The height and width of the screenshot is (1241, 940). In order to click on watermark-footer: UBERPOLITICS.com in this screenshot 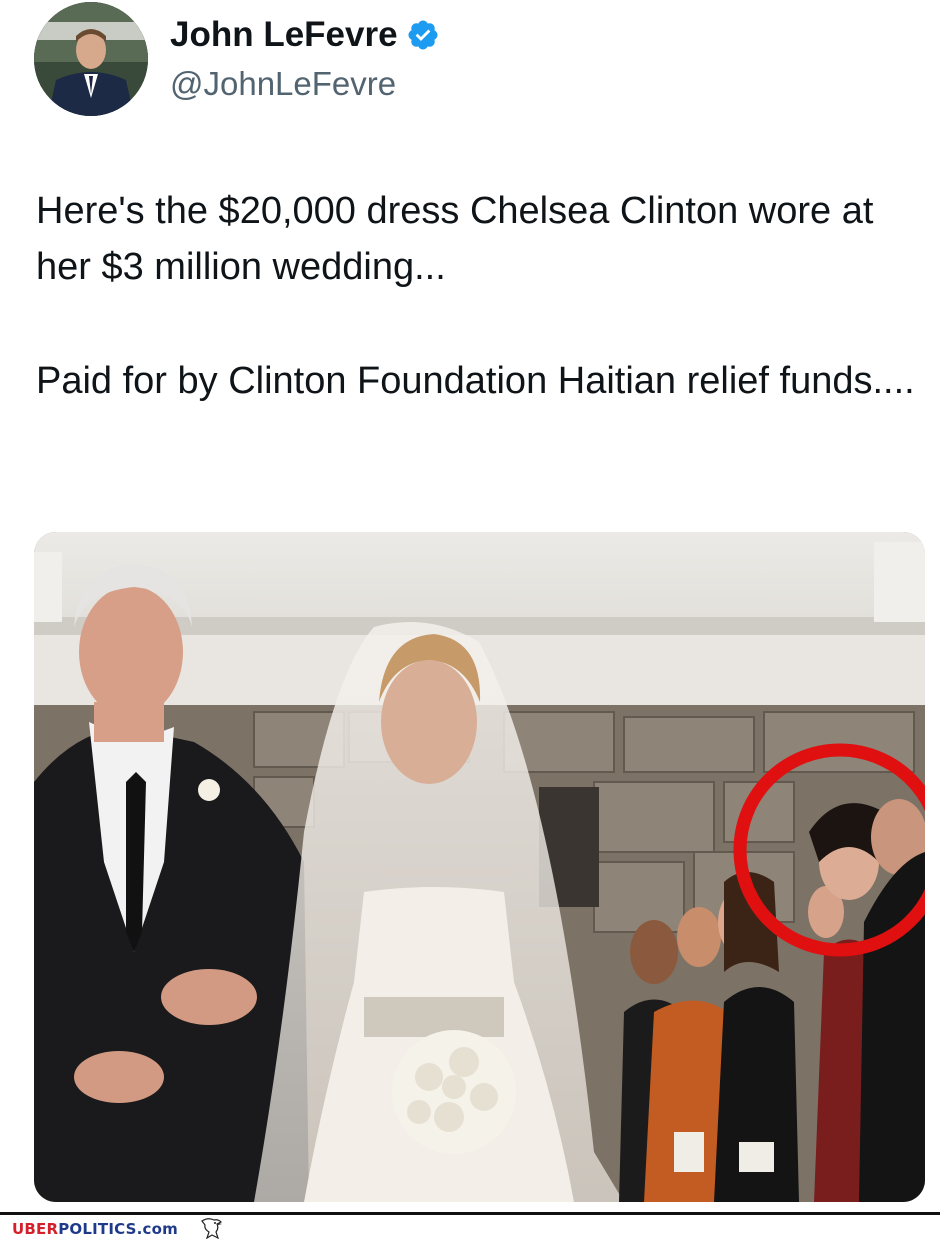, I will do `click(470, 1226)`.